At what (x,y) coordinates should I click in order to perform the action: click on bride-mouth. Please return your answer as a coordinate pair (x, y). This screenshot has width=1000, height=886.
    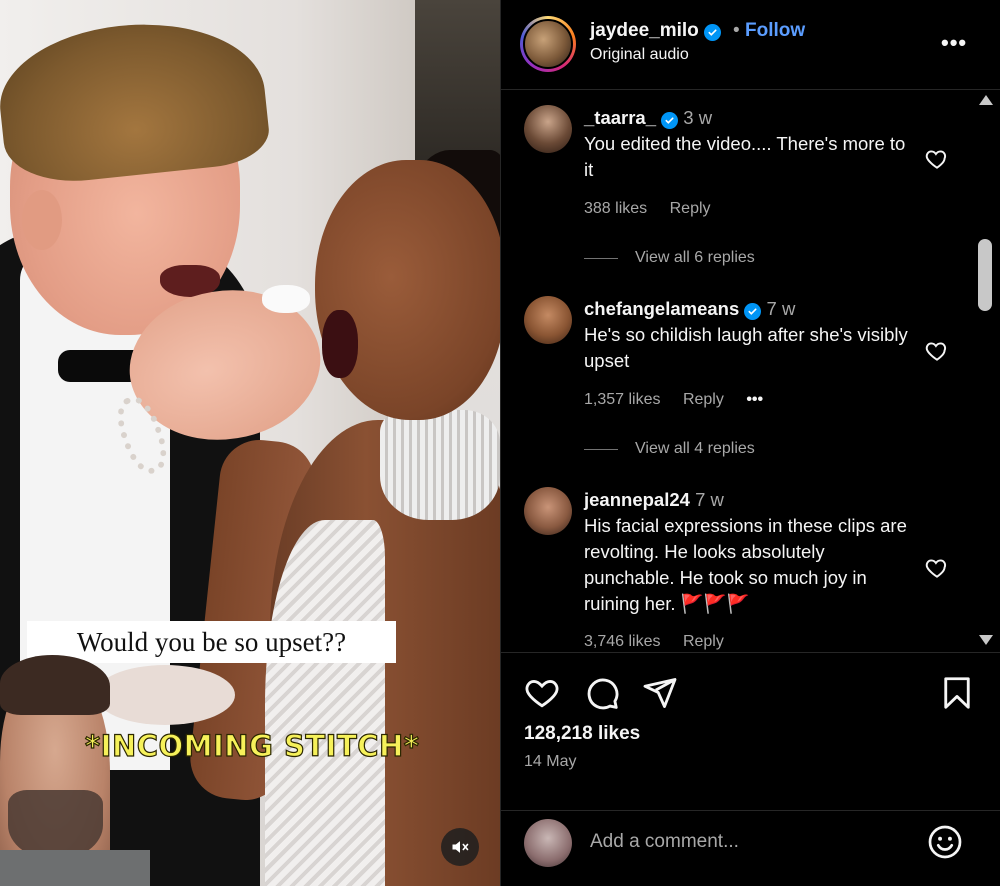
    Looking at the image, I should click on (340, 344).